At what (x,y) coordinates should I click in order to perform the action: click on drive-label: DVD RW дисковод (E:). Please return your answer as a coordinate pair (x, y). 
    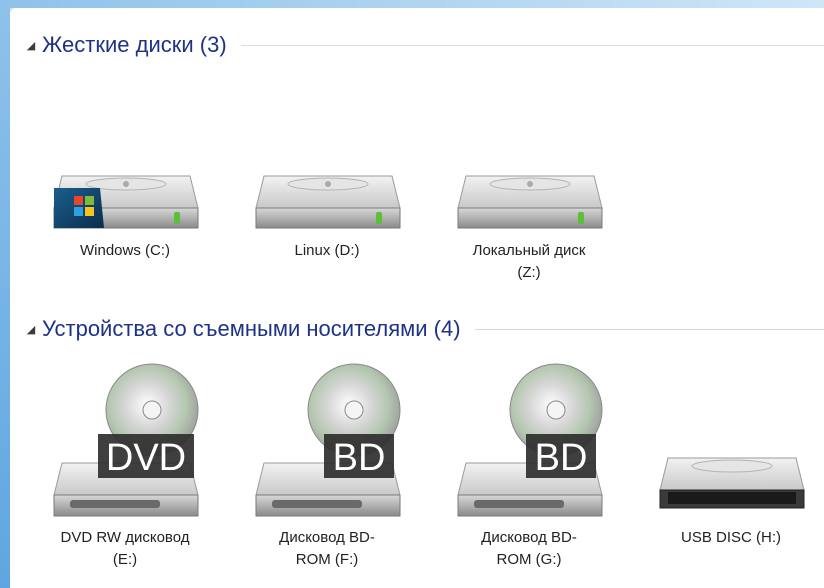
    Looking at the image, I should click on (125, 548).